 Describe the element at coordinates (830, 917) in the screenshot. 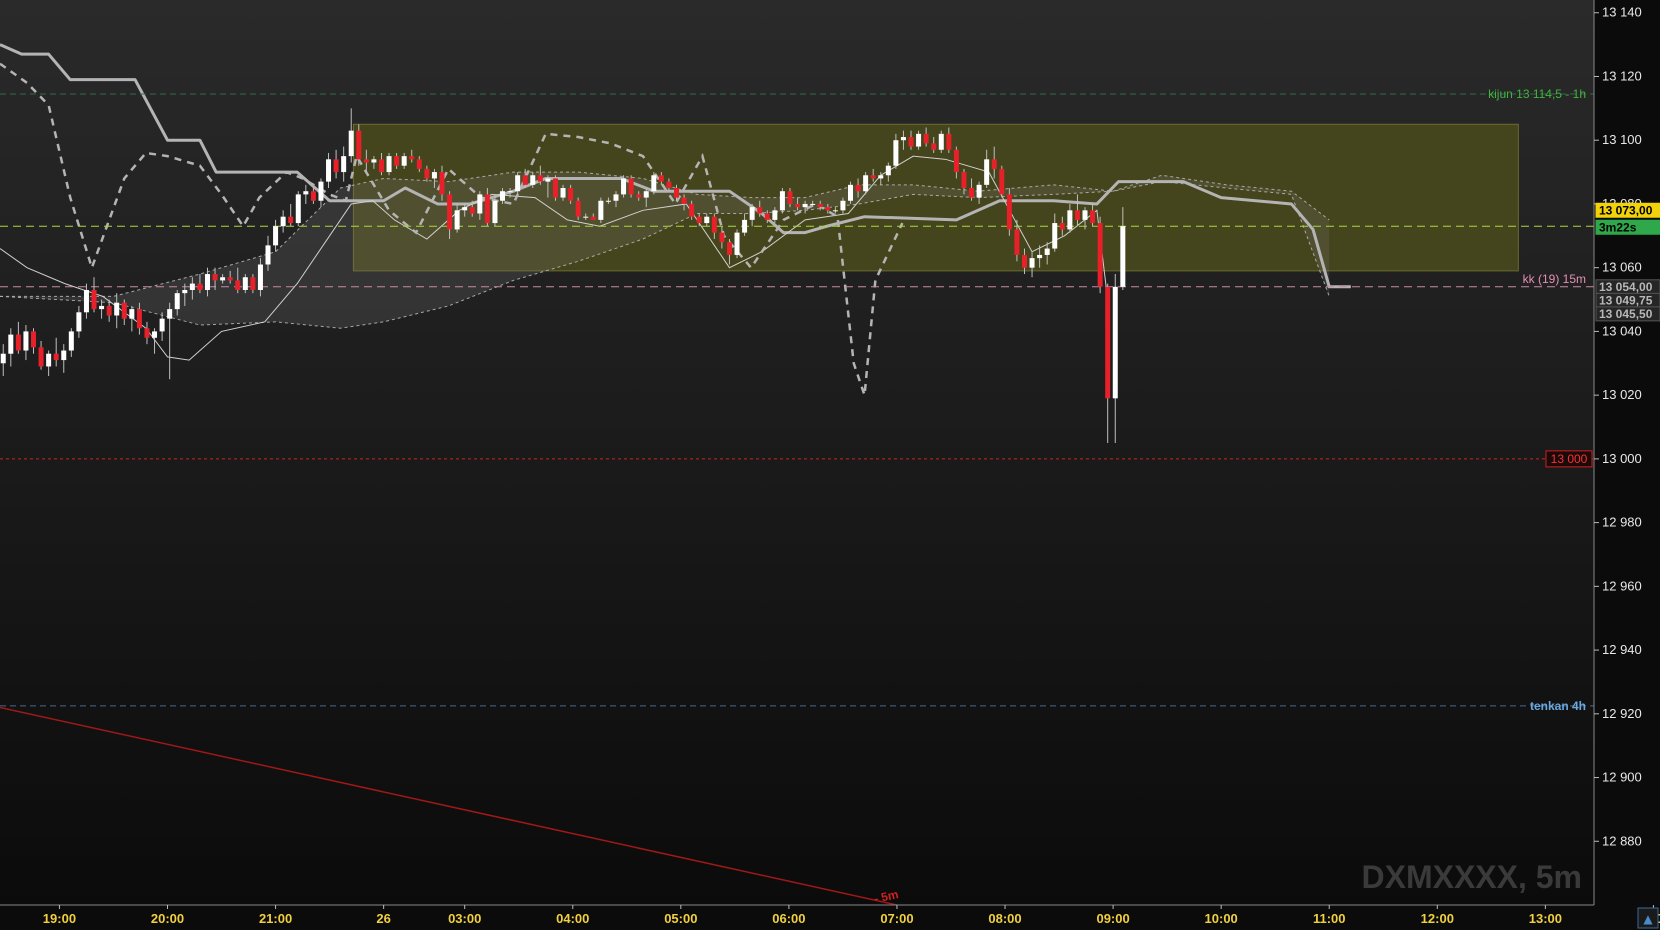

I see `x-axis-panel` at that location.